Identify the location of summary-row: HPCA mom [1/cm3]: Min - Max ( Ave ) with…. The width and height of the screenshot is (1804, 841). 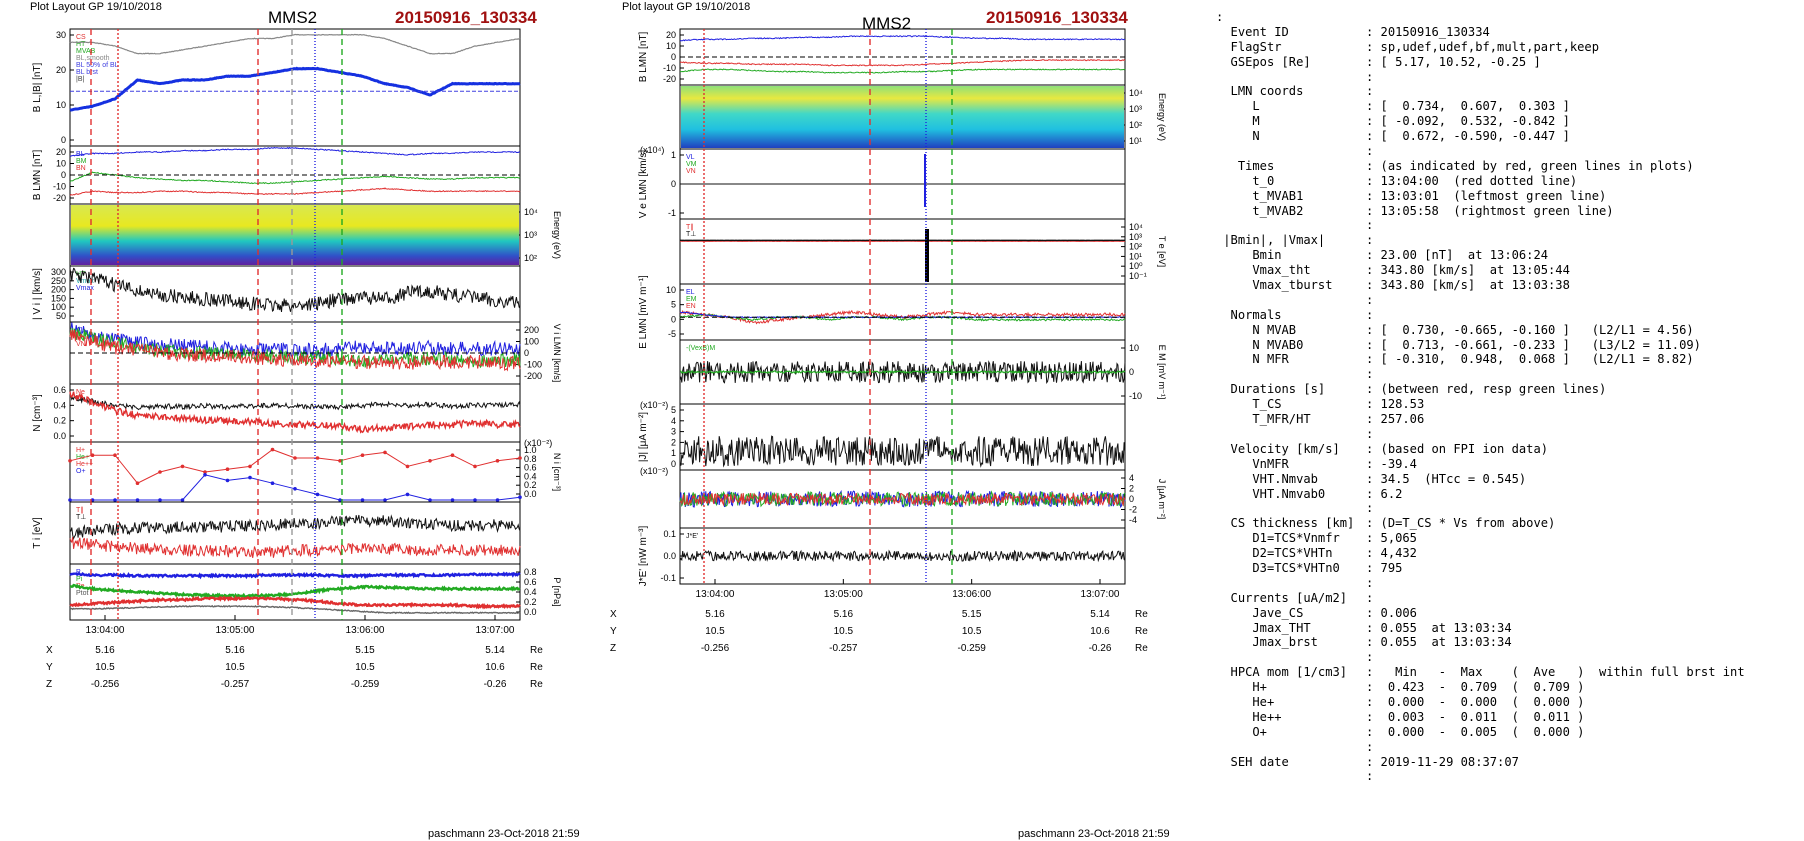
(1480, 672).